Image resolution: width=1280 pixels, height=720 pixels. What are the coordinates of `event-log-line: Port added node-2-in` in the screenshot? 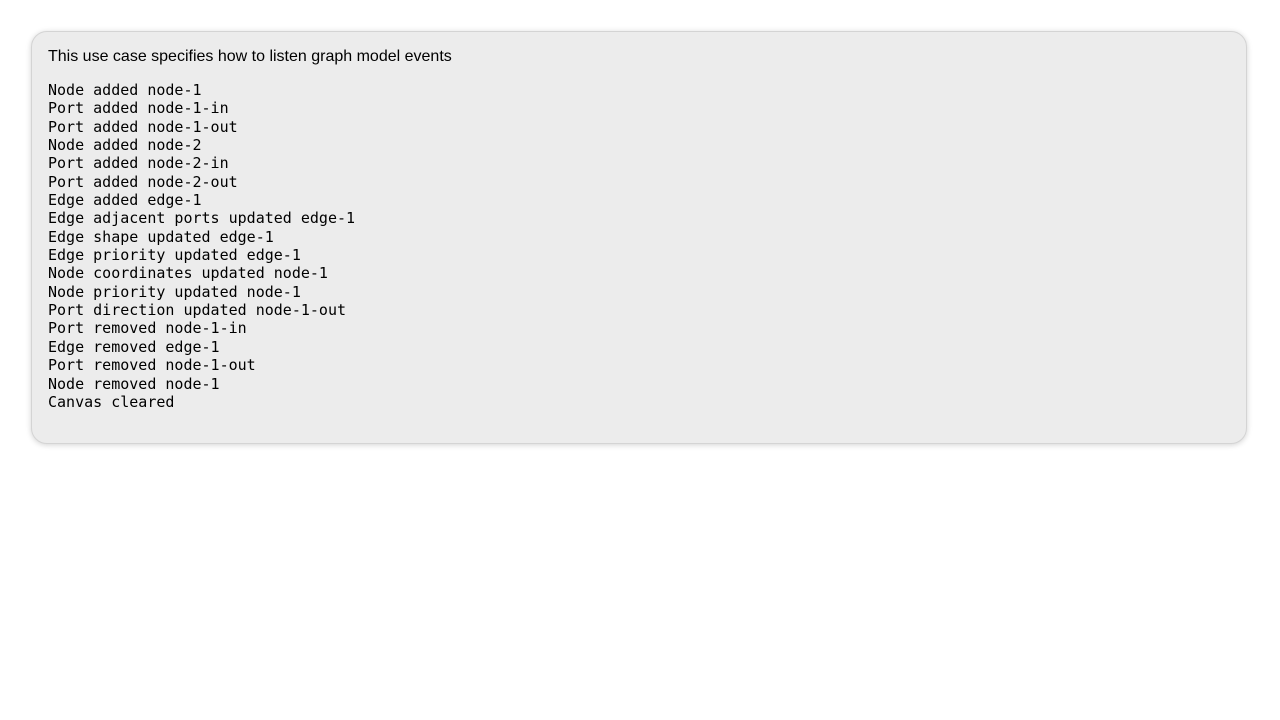 It's located at (138, 163).